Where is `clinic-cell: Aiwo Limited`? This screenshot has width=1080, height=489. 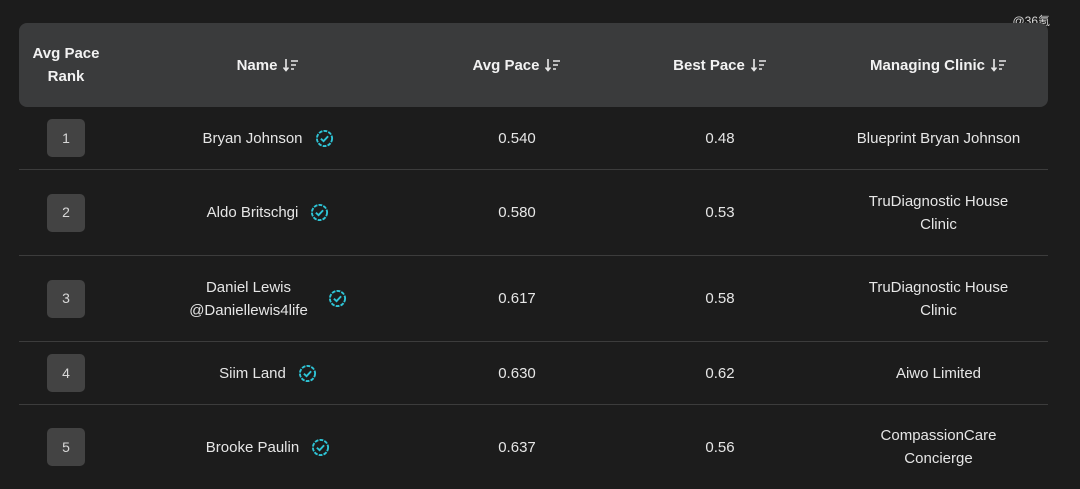 clinic-cell: Aiwo Limited is located at coordinates (938, 373).